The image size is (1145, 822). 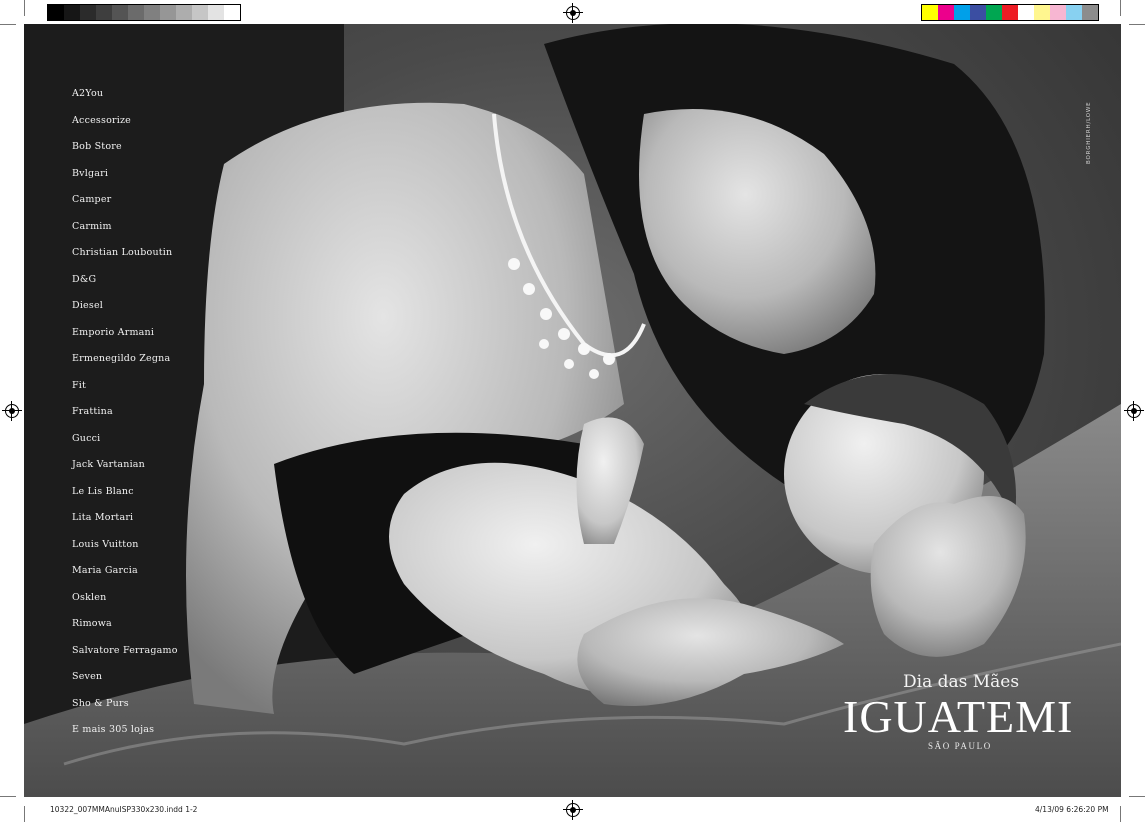 What do you see at coordinates (88, 305) in the screenshot?
I see `store-list-item: Diesel` at bounding box center [88, 305].